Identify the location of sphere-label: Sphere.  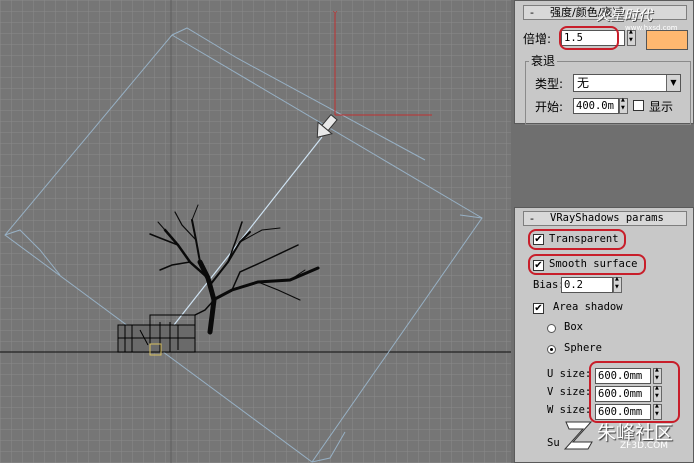
(583, 348).